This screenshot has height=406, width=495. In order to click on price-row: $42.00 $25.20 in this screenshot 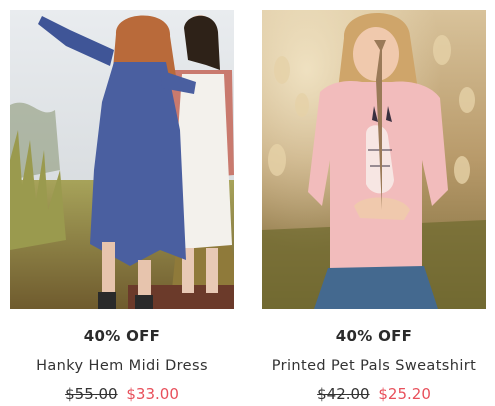, I will do `click(374, 394)`.